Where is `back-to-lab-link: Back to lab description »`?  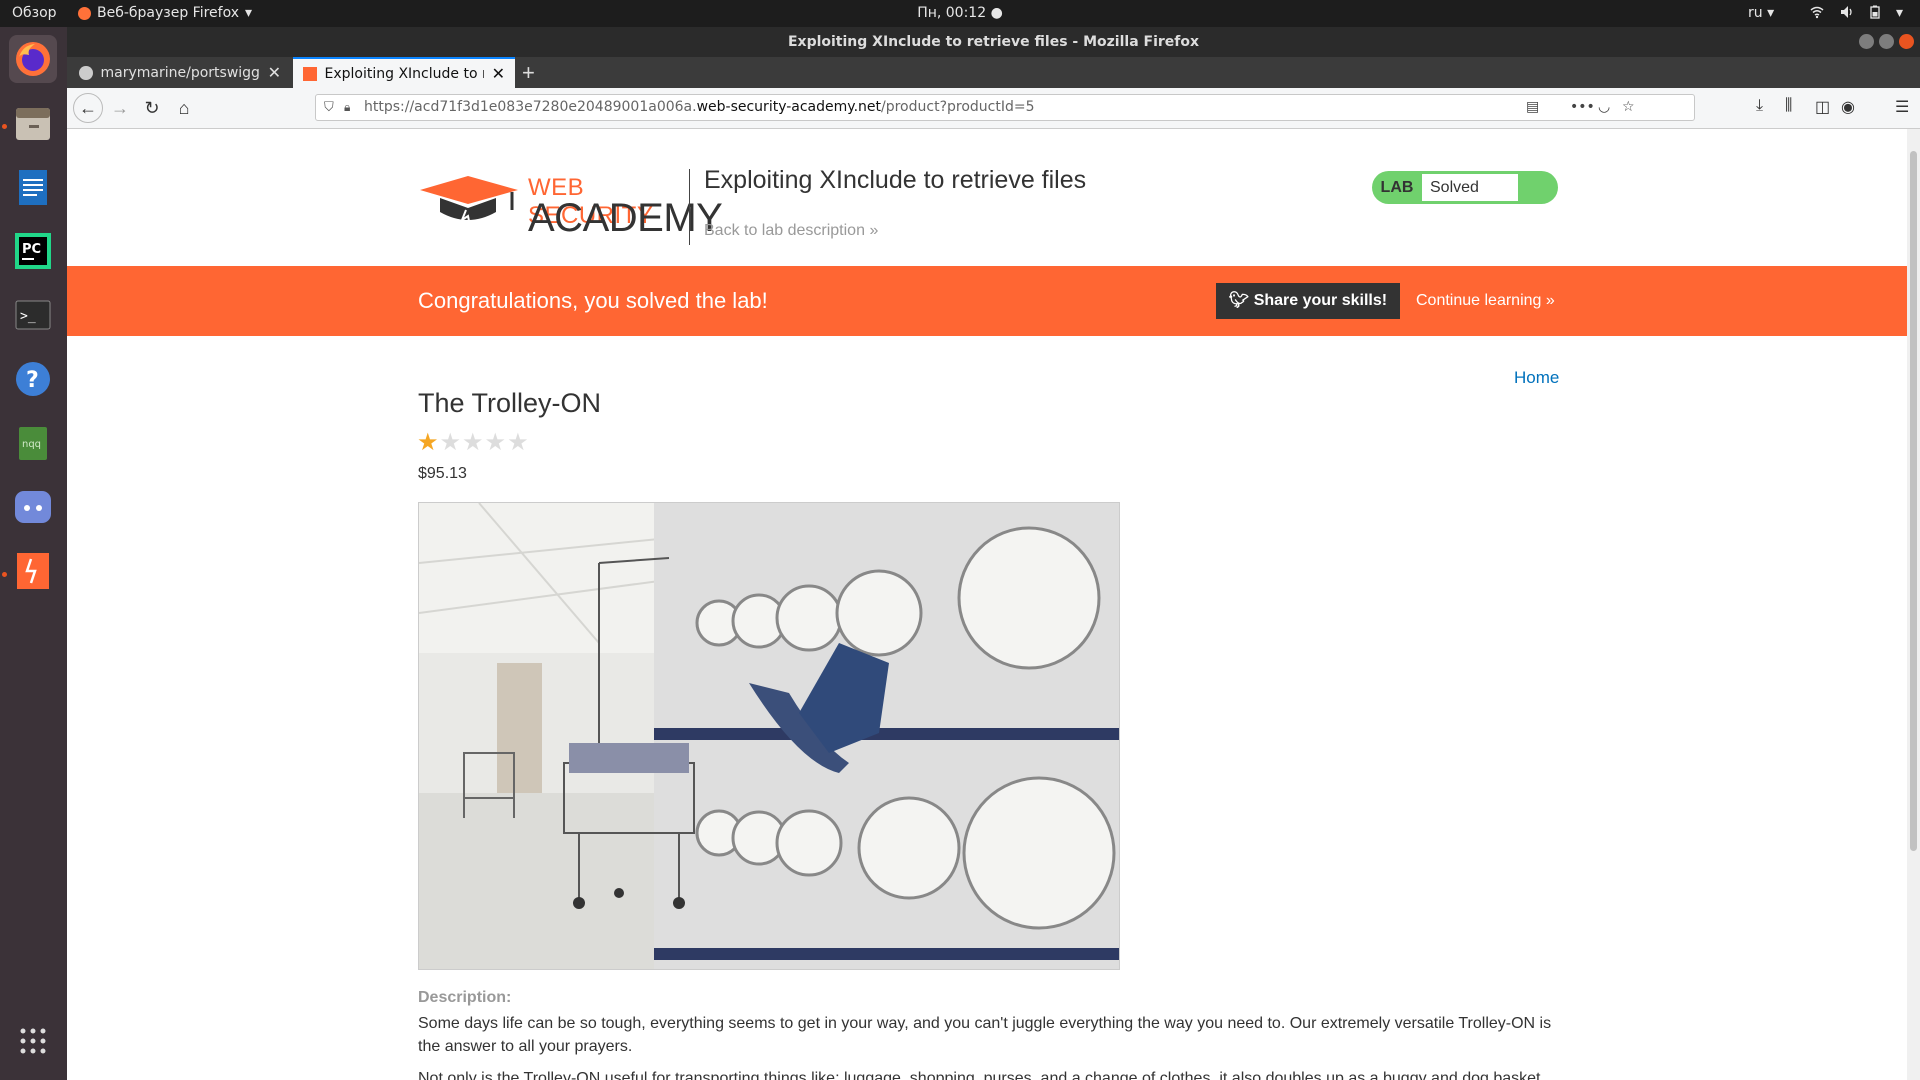 back-to-lab-link: Back to lab description » is located at coordinates (791, 231).